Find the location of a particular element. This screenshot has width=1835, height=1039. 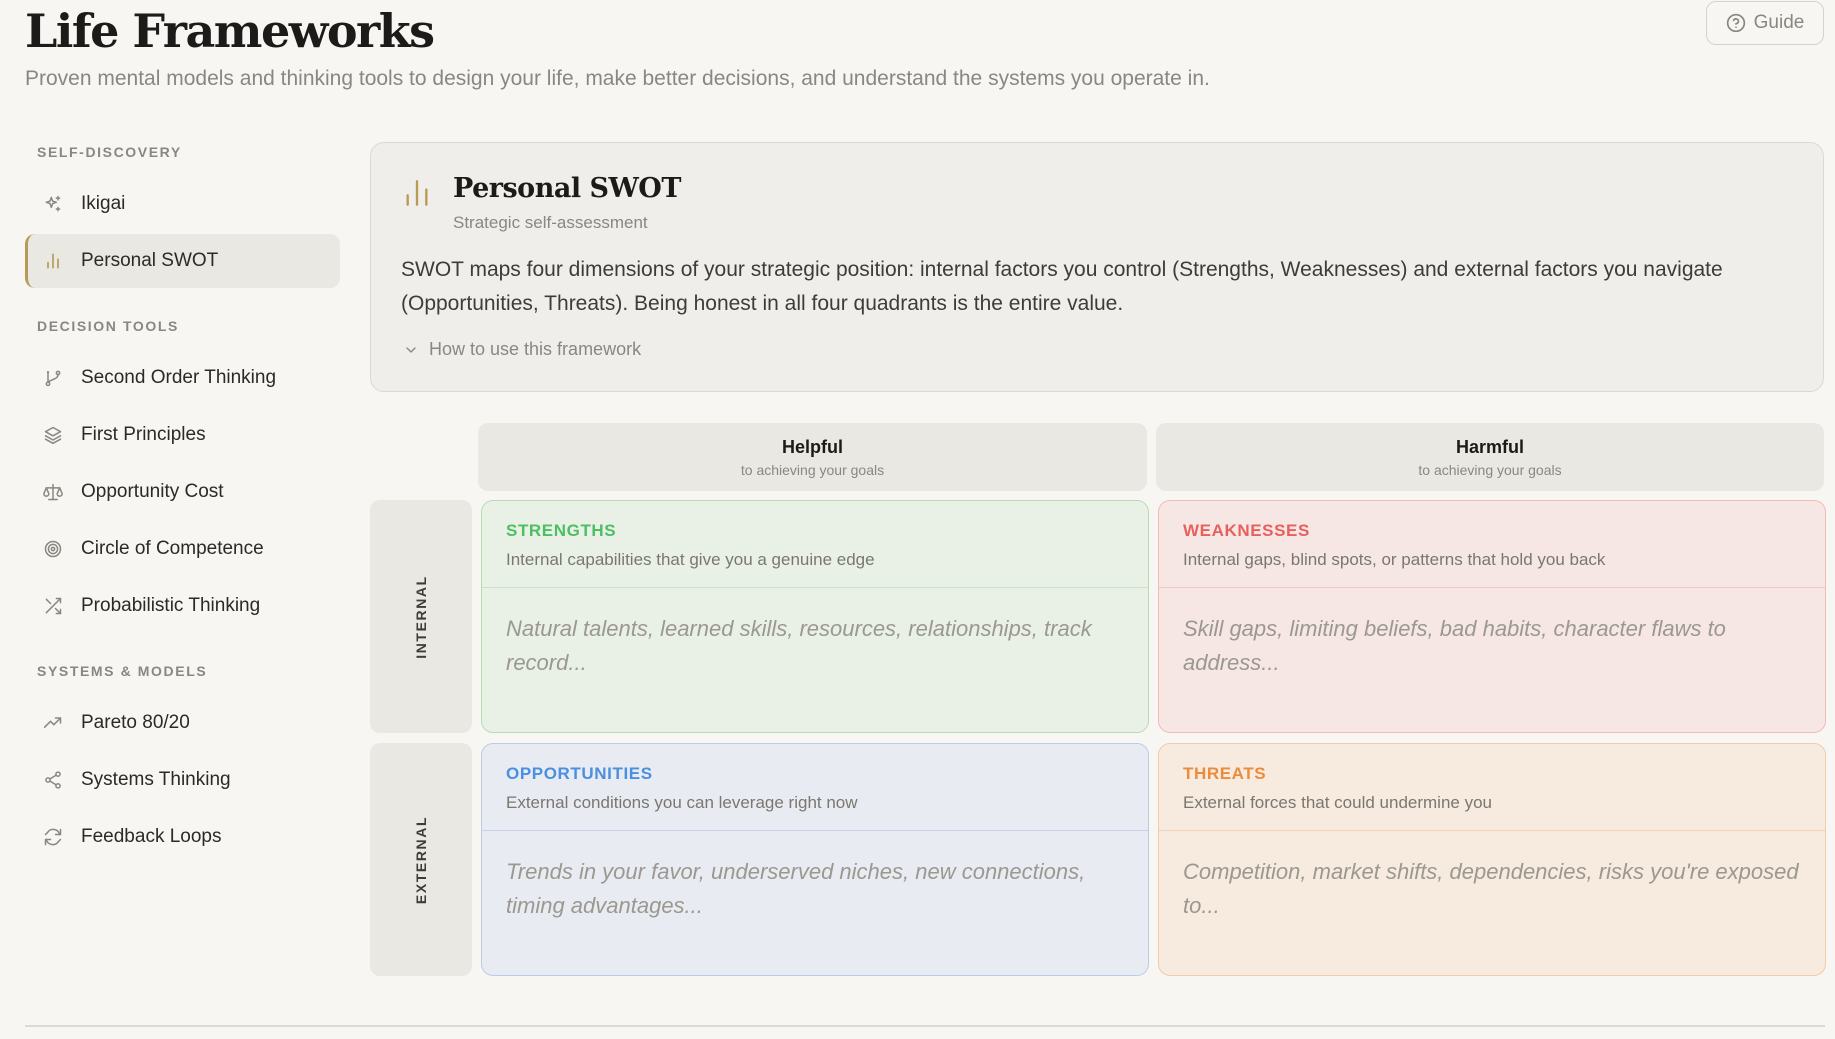

trending-up-icon is located at coordinates (52, 722).